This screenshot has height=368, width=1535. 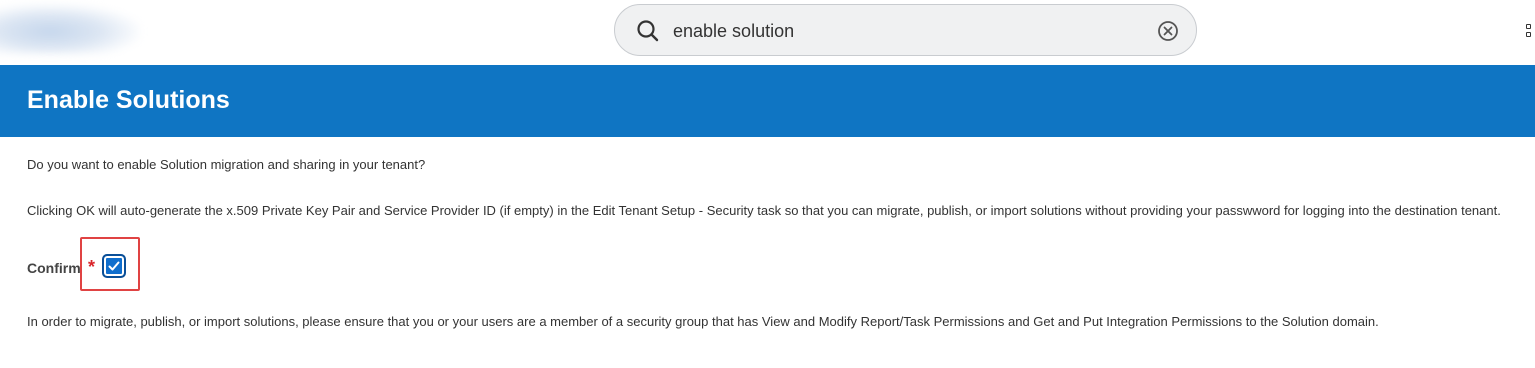 I want to click on search-input: enable solution, so click(x=733, y=31).